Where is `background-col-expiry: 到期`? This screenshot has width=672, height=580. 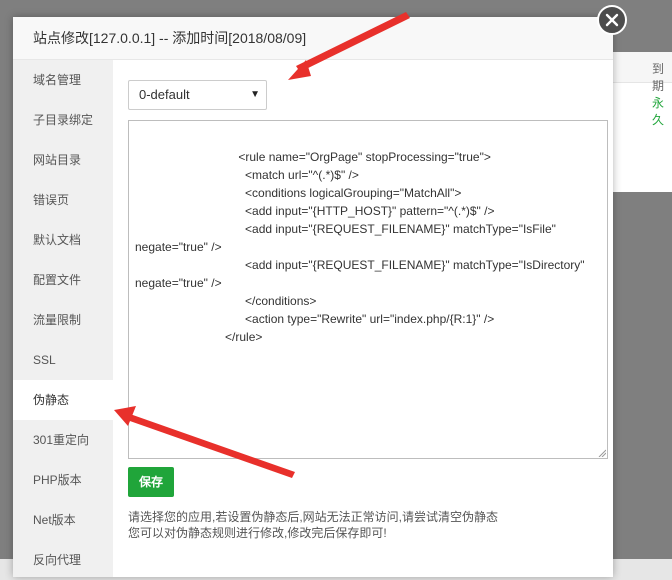 background-col-expiry: 到期 is located at coordinates (658, 77).